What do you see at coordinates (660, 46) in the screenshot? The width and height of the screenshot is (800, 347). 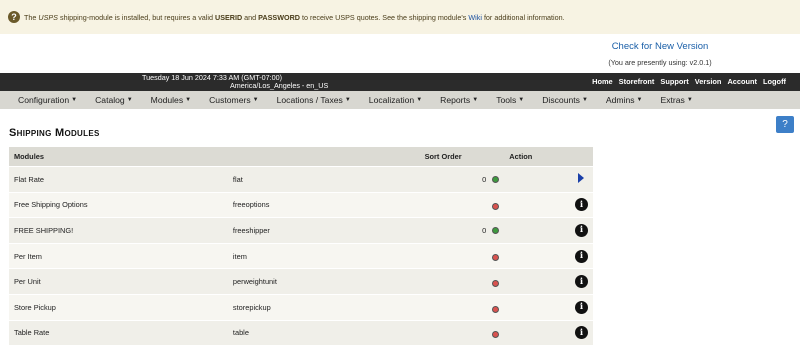 I see `check-version-link: Check for New Version` at bounding box center [660, 46].